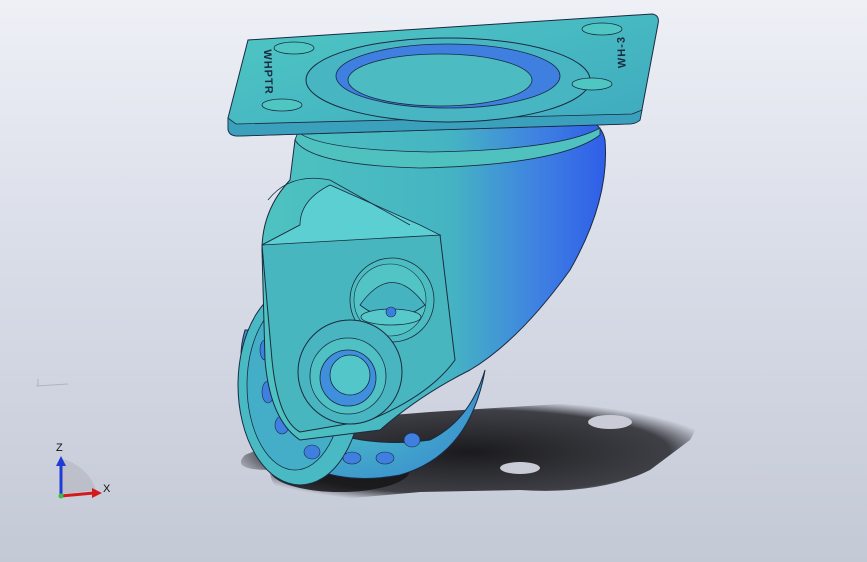  Describe the element at coordinates (59, 448) in the screenshot. I see `triad-z-label: Z` at that location.